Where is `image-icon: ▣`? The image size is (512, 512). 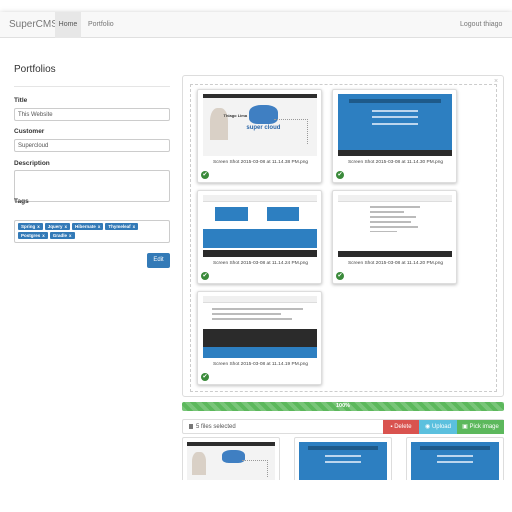 image-icon: ▣ is located at coordinates (466, 427).